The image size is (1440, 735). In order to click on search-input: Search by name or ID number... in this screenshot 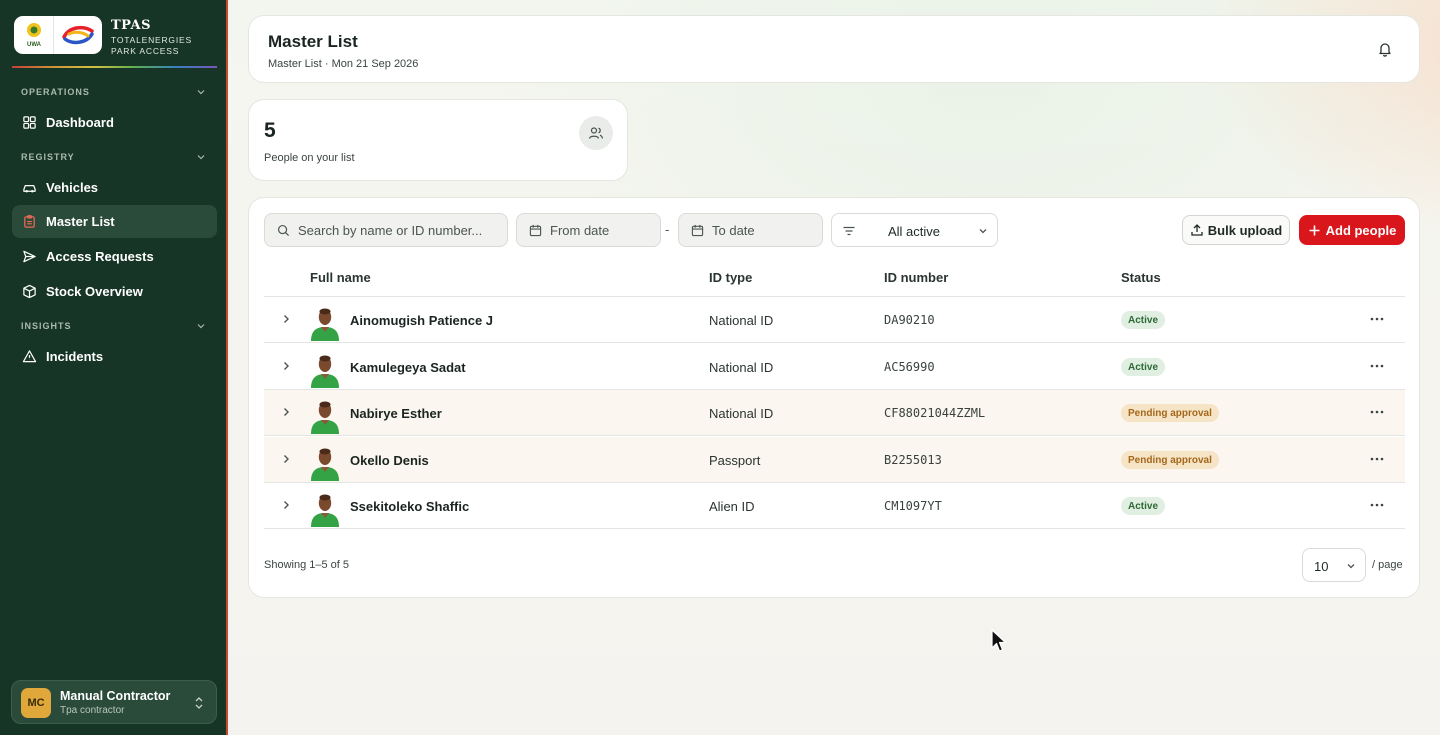, I will do `click(386, 230)`.